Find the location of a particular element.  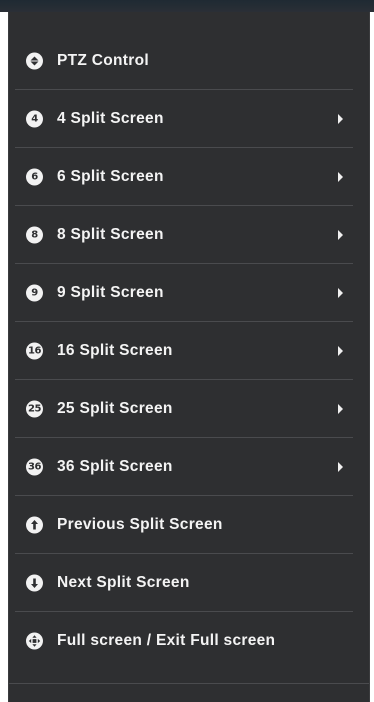

menu-item-9-split-screen: 9 9 Split Screen is located at coordinates (189, 293).